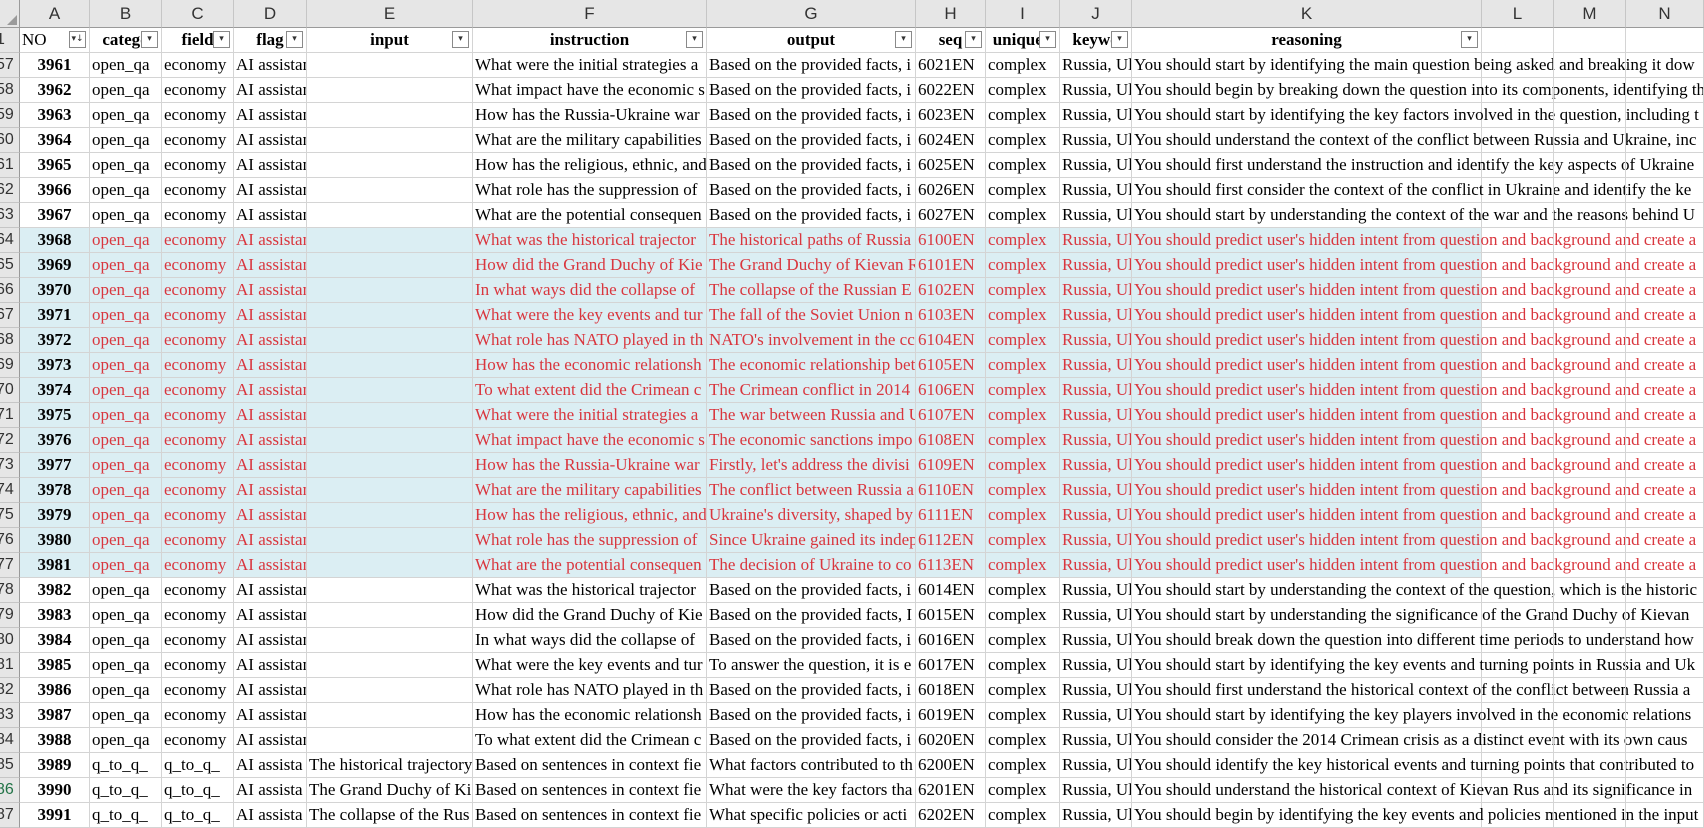 This screenshot has width=1704, height=828. I want to click on header-field: field ▾, so click(198, 40).